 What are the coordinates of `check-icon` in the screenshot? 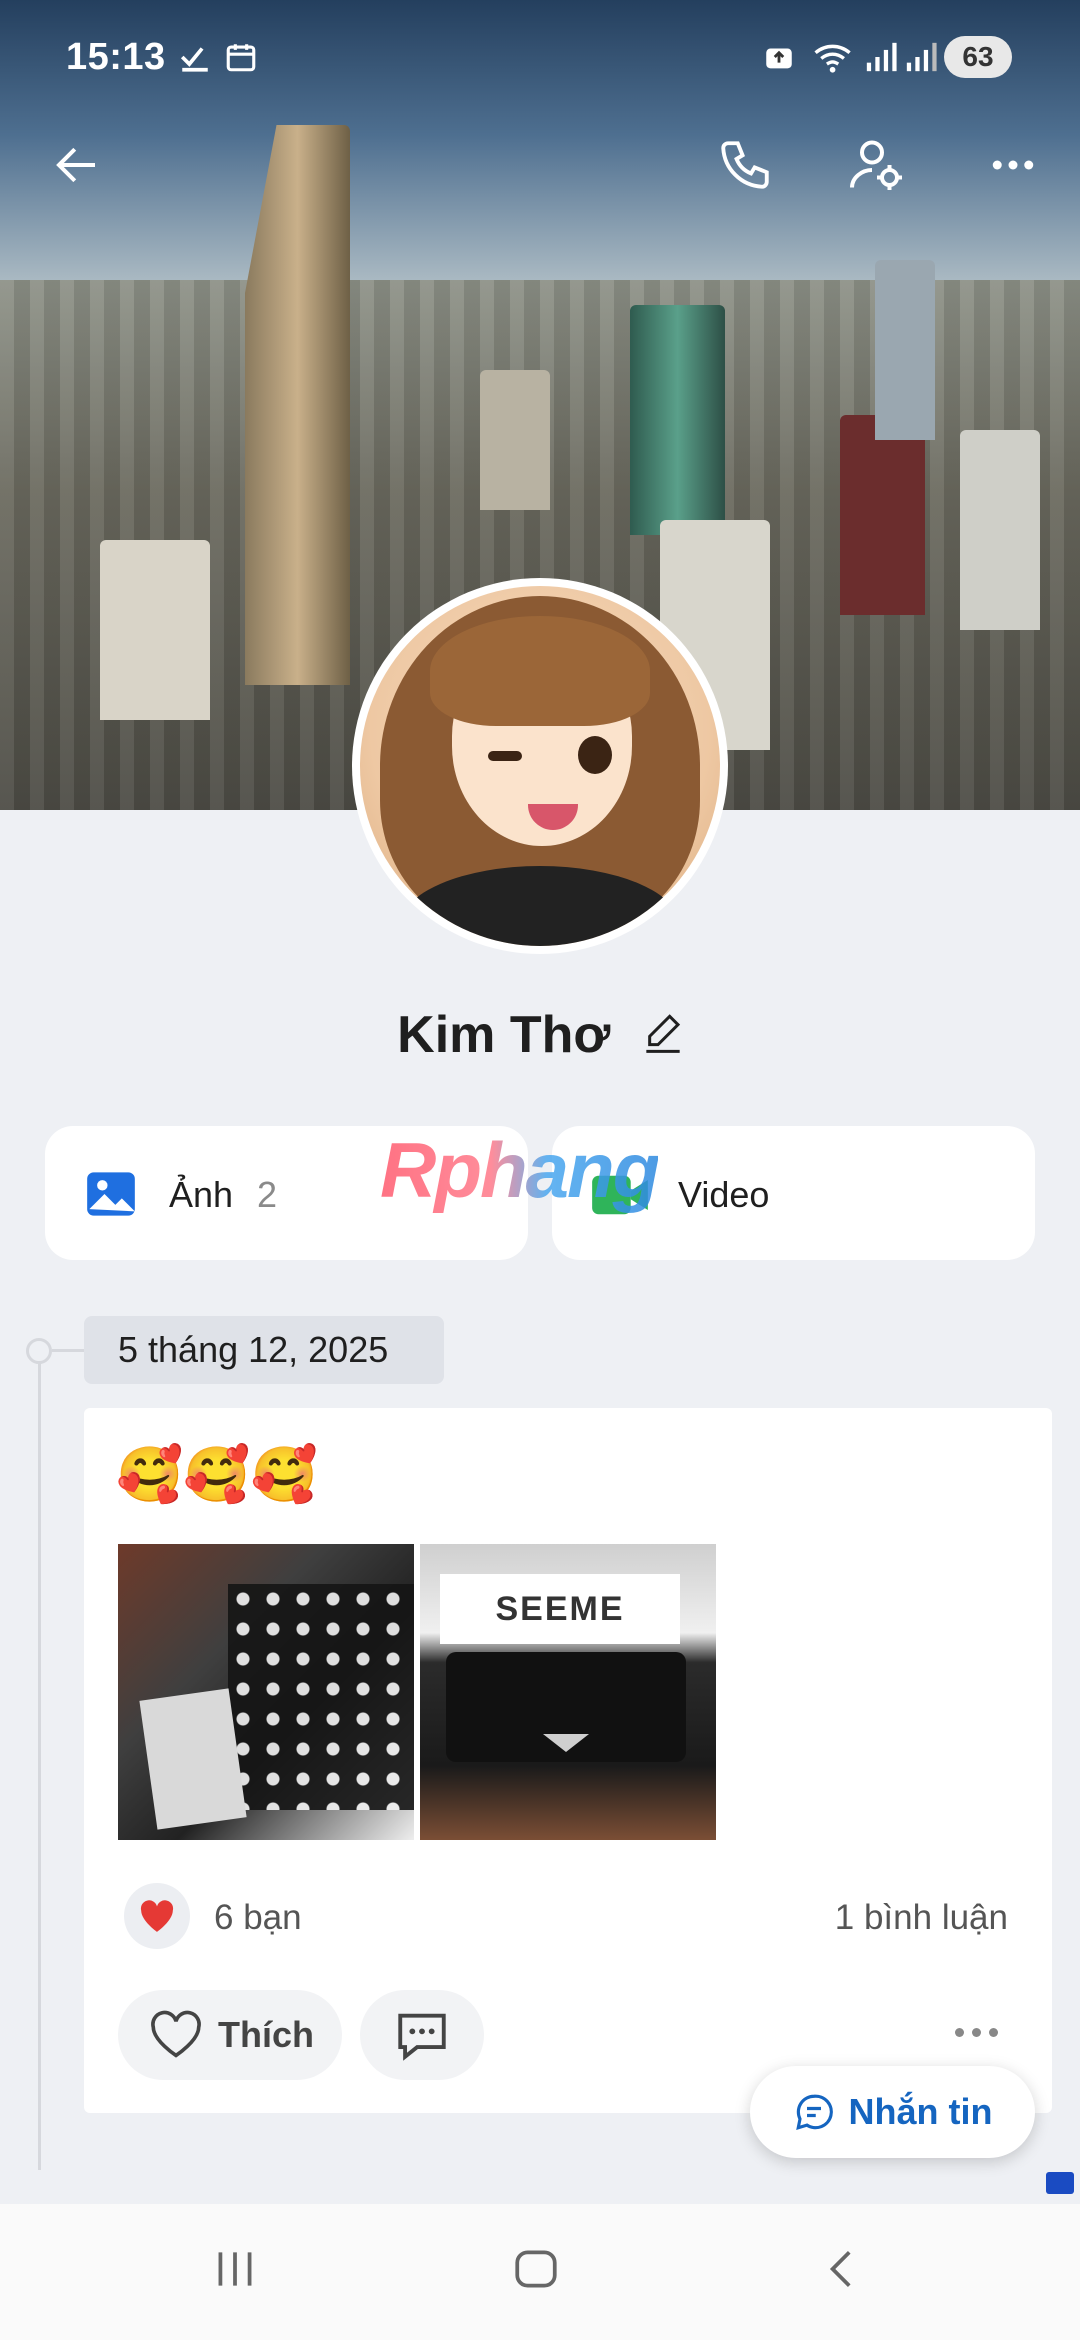 It's located at (195, 61).